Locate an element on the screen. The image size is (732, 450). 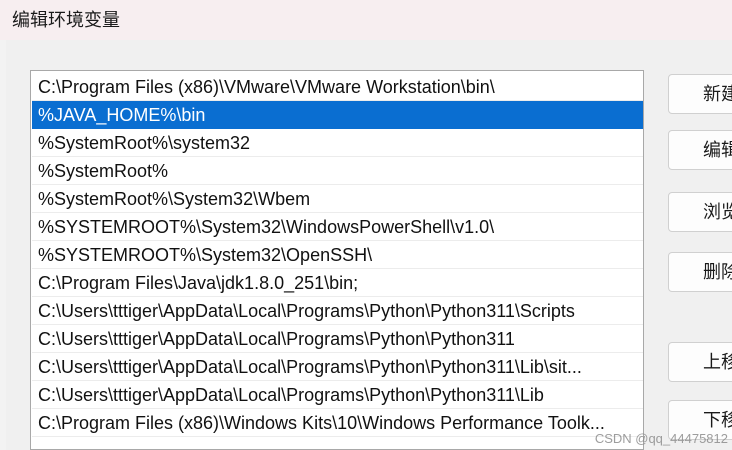
dialog-title: 编辑环境变量 is located at coordinates (66, 20).